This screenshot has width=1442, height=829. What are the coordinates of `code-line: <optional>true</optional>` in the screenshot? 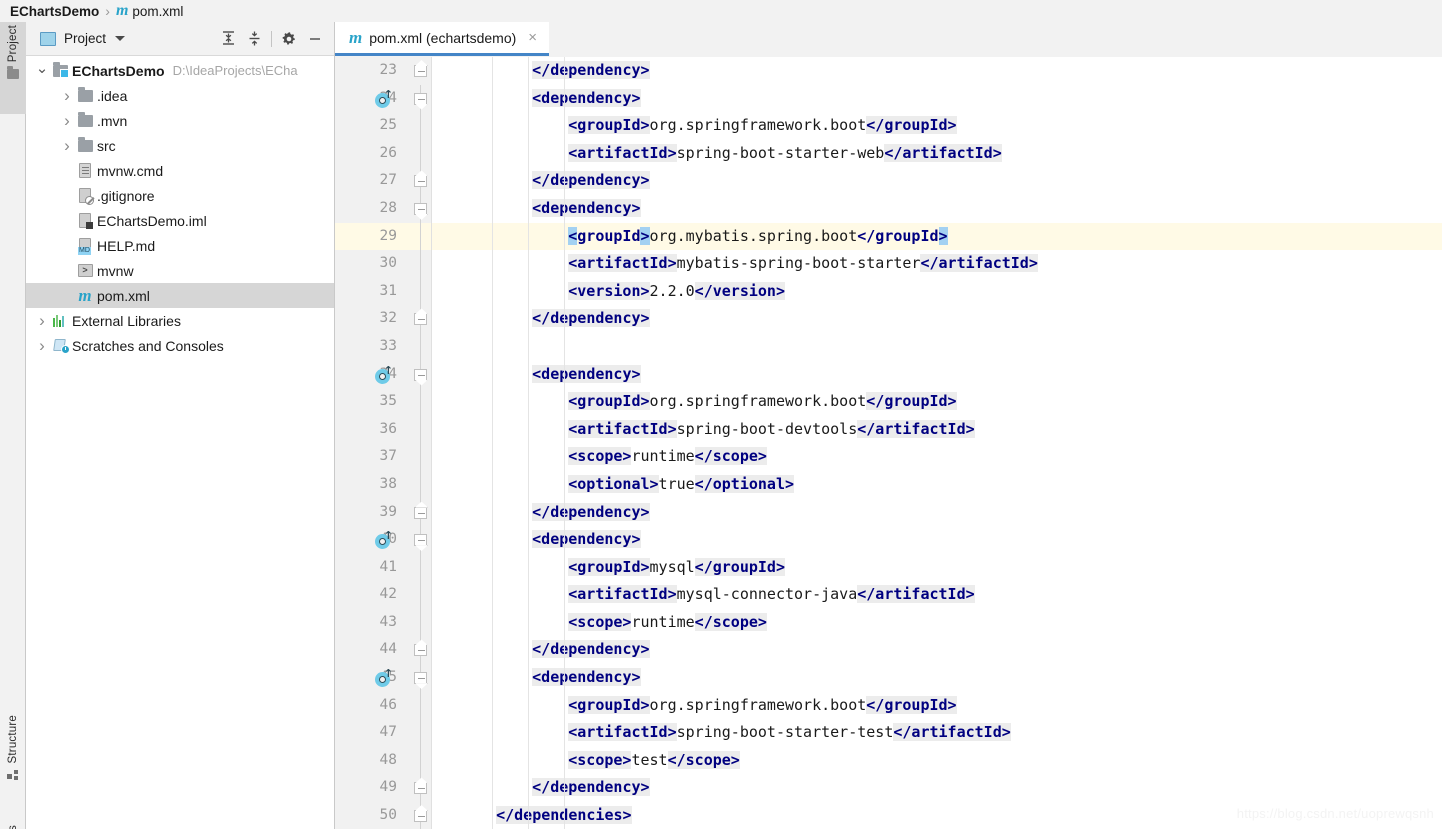 It's located at (937, 485).